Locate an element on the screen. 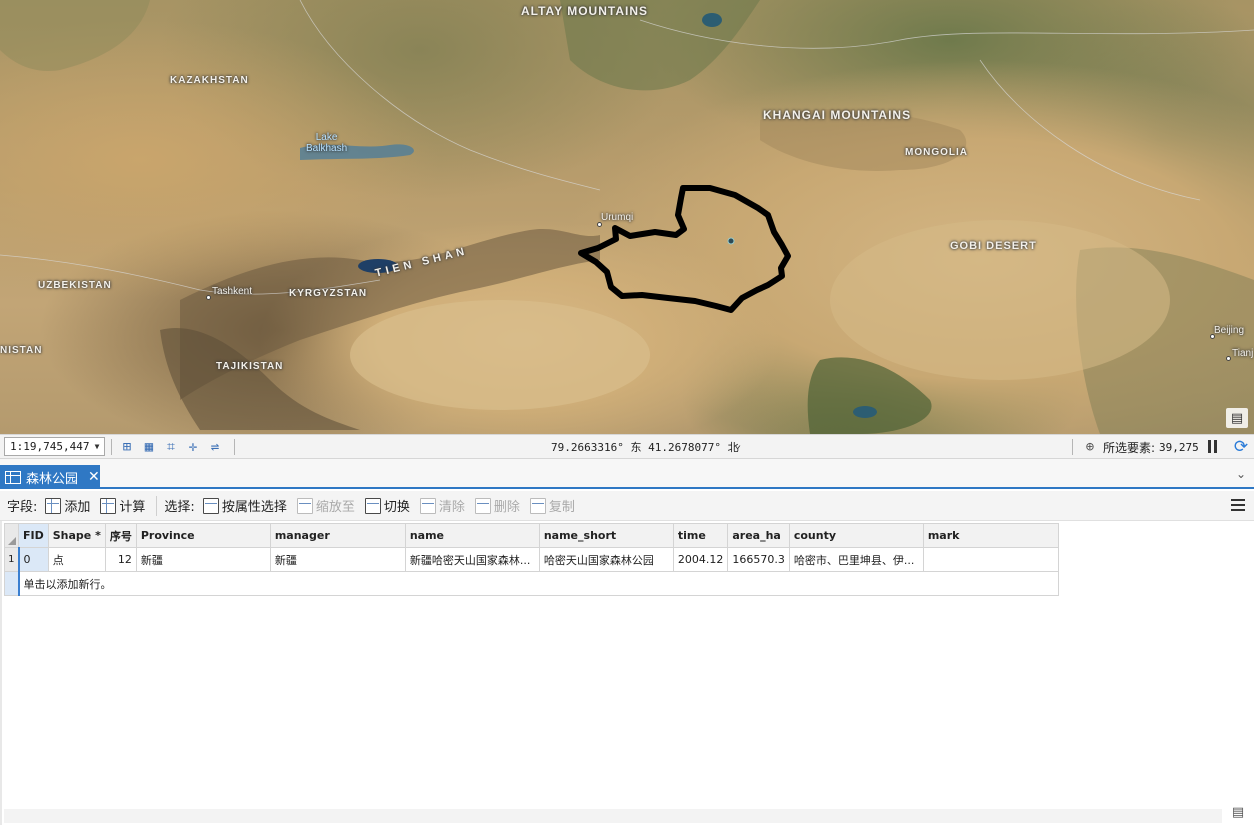  column-header-mark: mark is located at coordinates (990, 535).